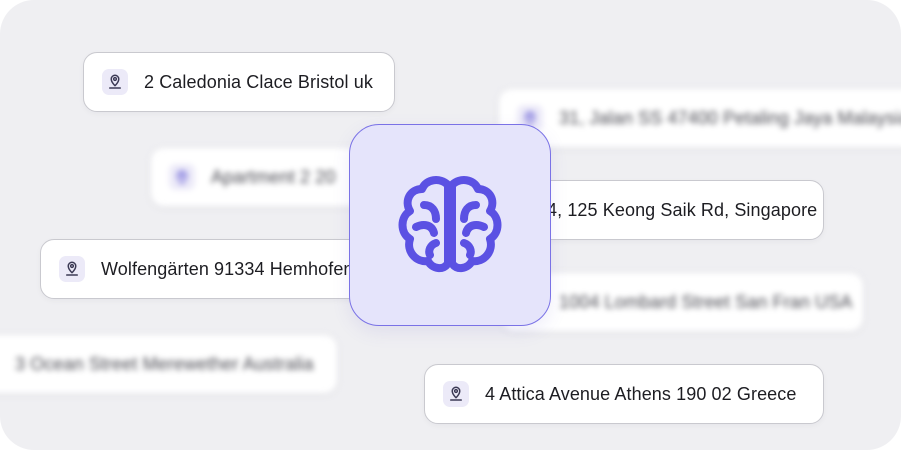  I want to click on brain-icon, so click(450, 224).